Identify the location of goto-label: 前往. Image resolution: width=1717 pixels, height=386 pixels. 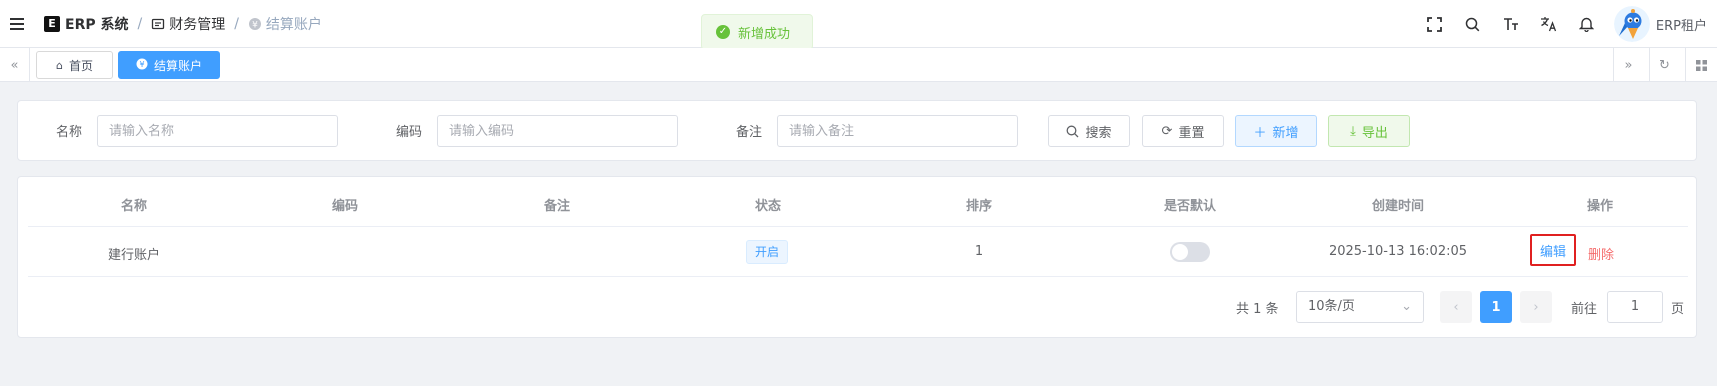
(1584, 309).